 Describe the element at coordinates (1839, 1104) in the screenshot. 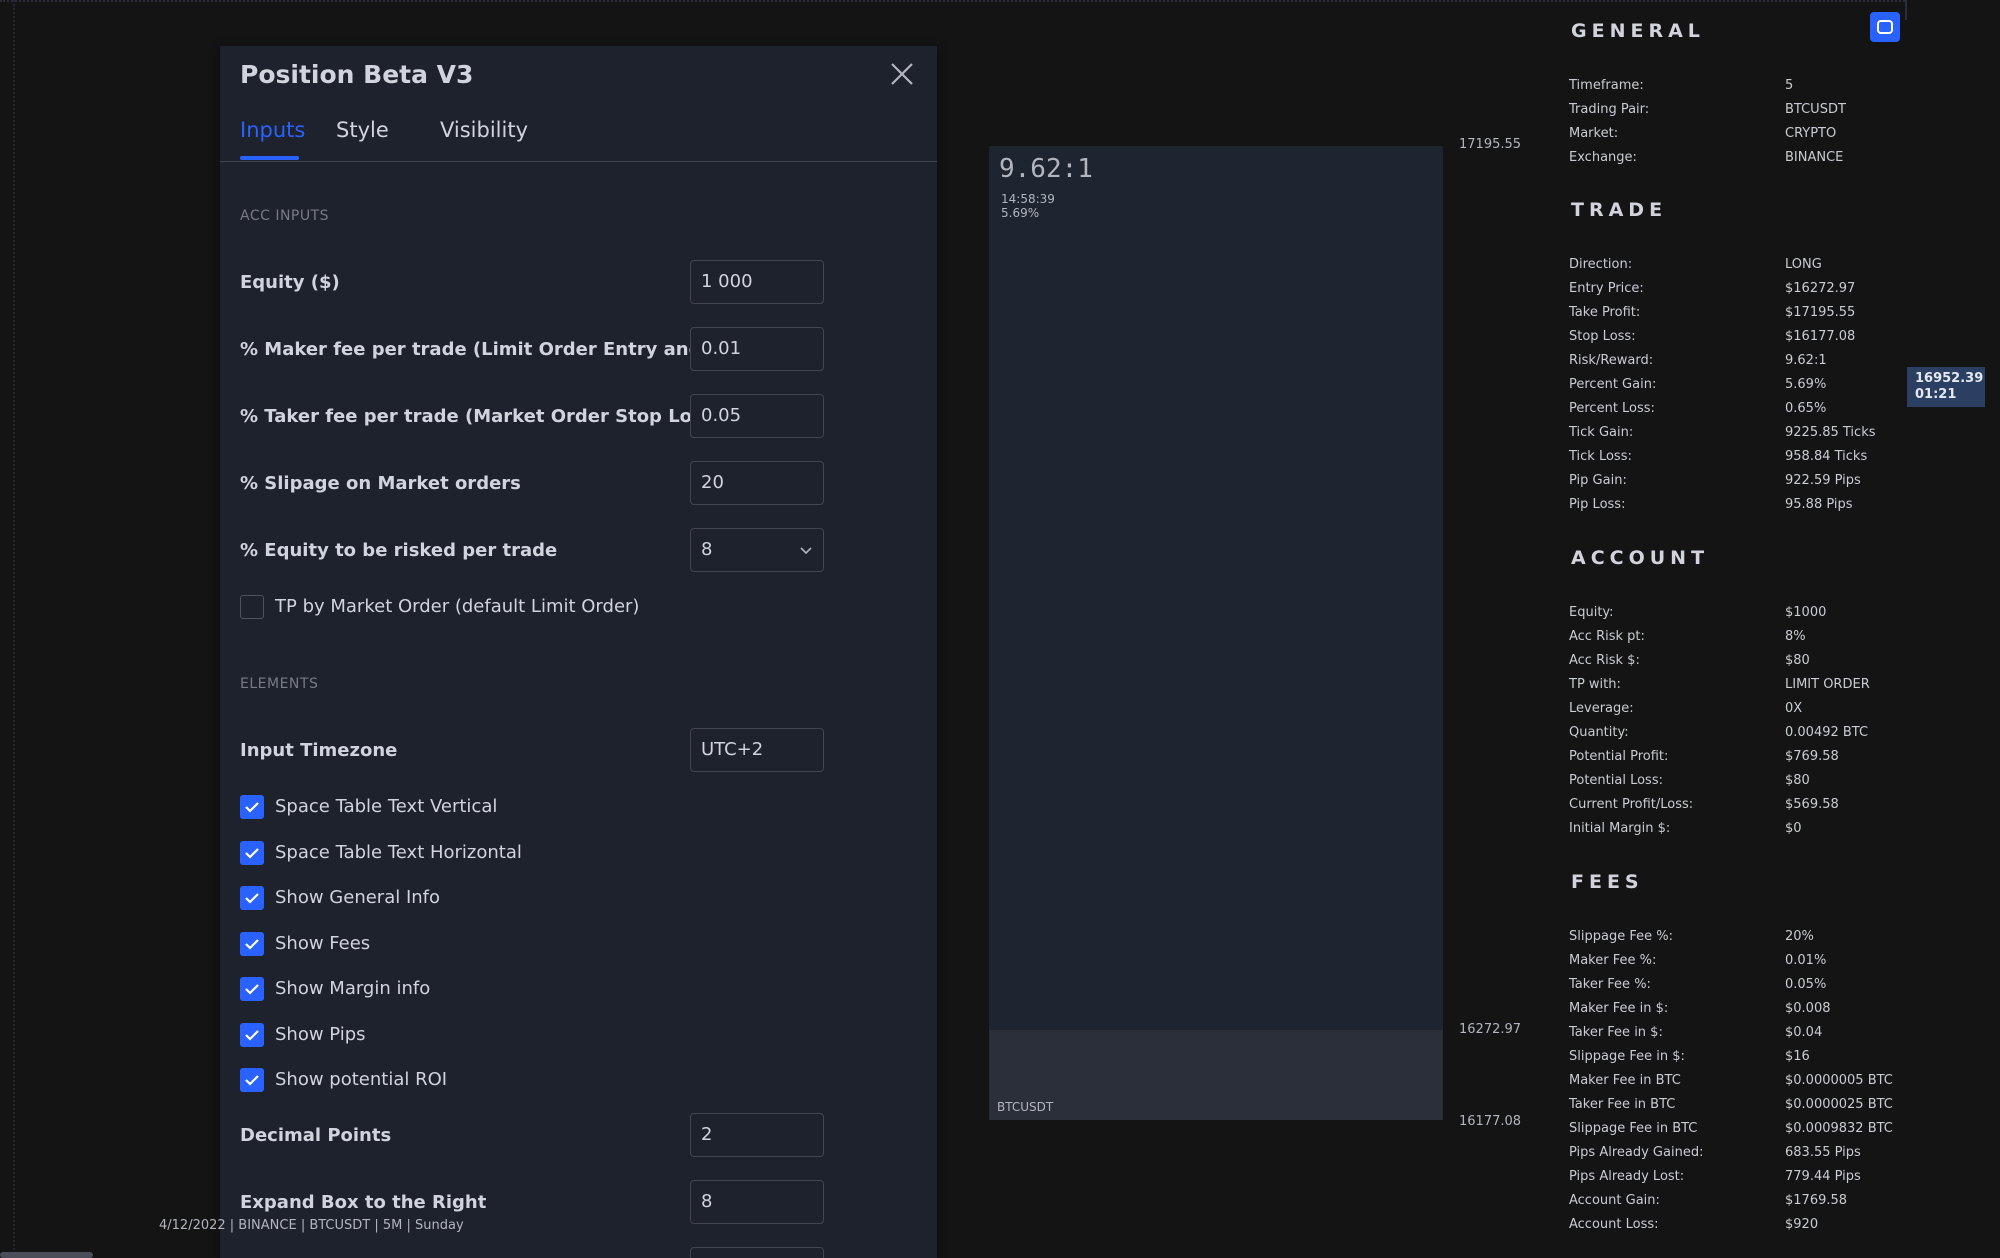

I see `info-value: $0.0000025 BTC` at that location.